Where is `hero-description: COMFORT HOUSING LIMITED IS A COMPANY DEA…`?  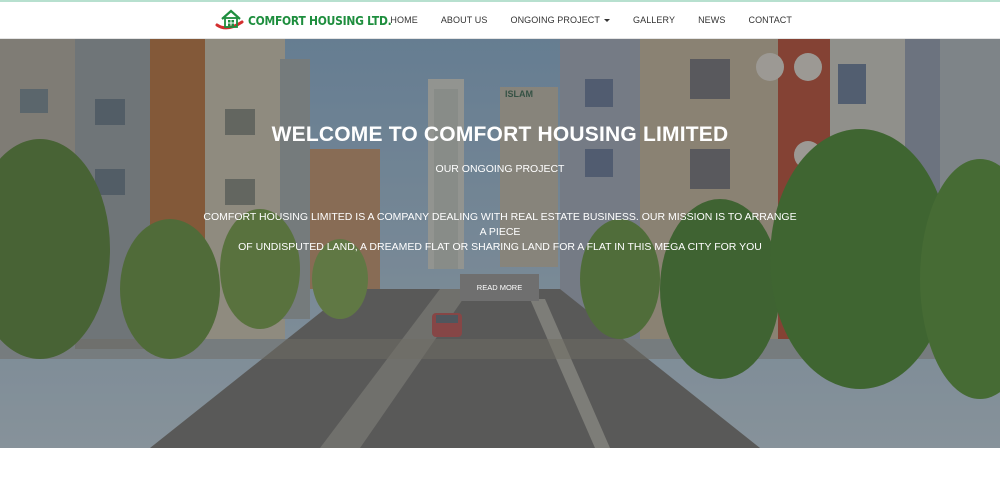
hero-description: COMFORT HOUSING LIMITED IS A COMPANY DEA… is located at coordinates (500, 232).